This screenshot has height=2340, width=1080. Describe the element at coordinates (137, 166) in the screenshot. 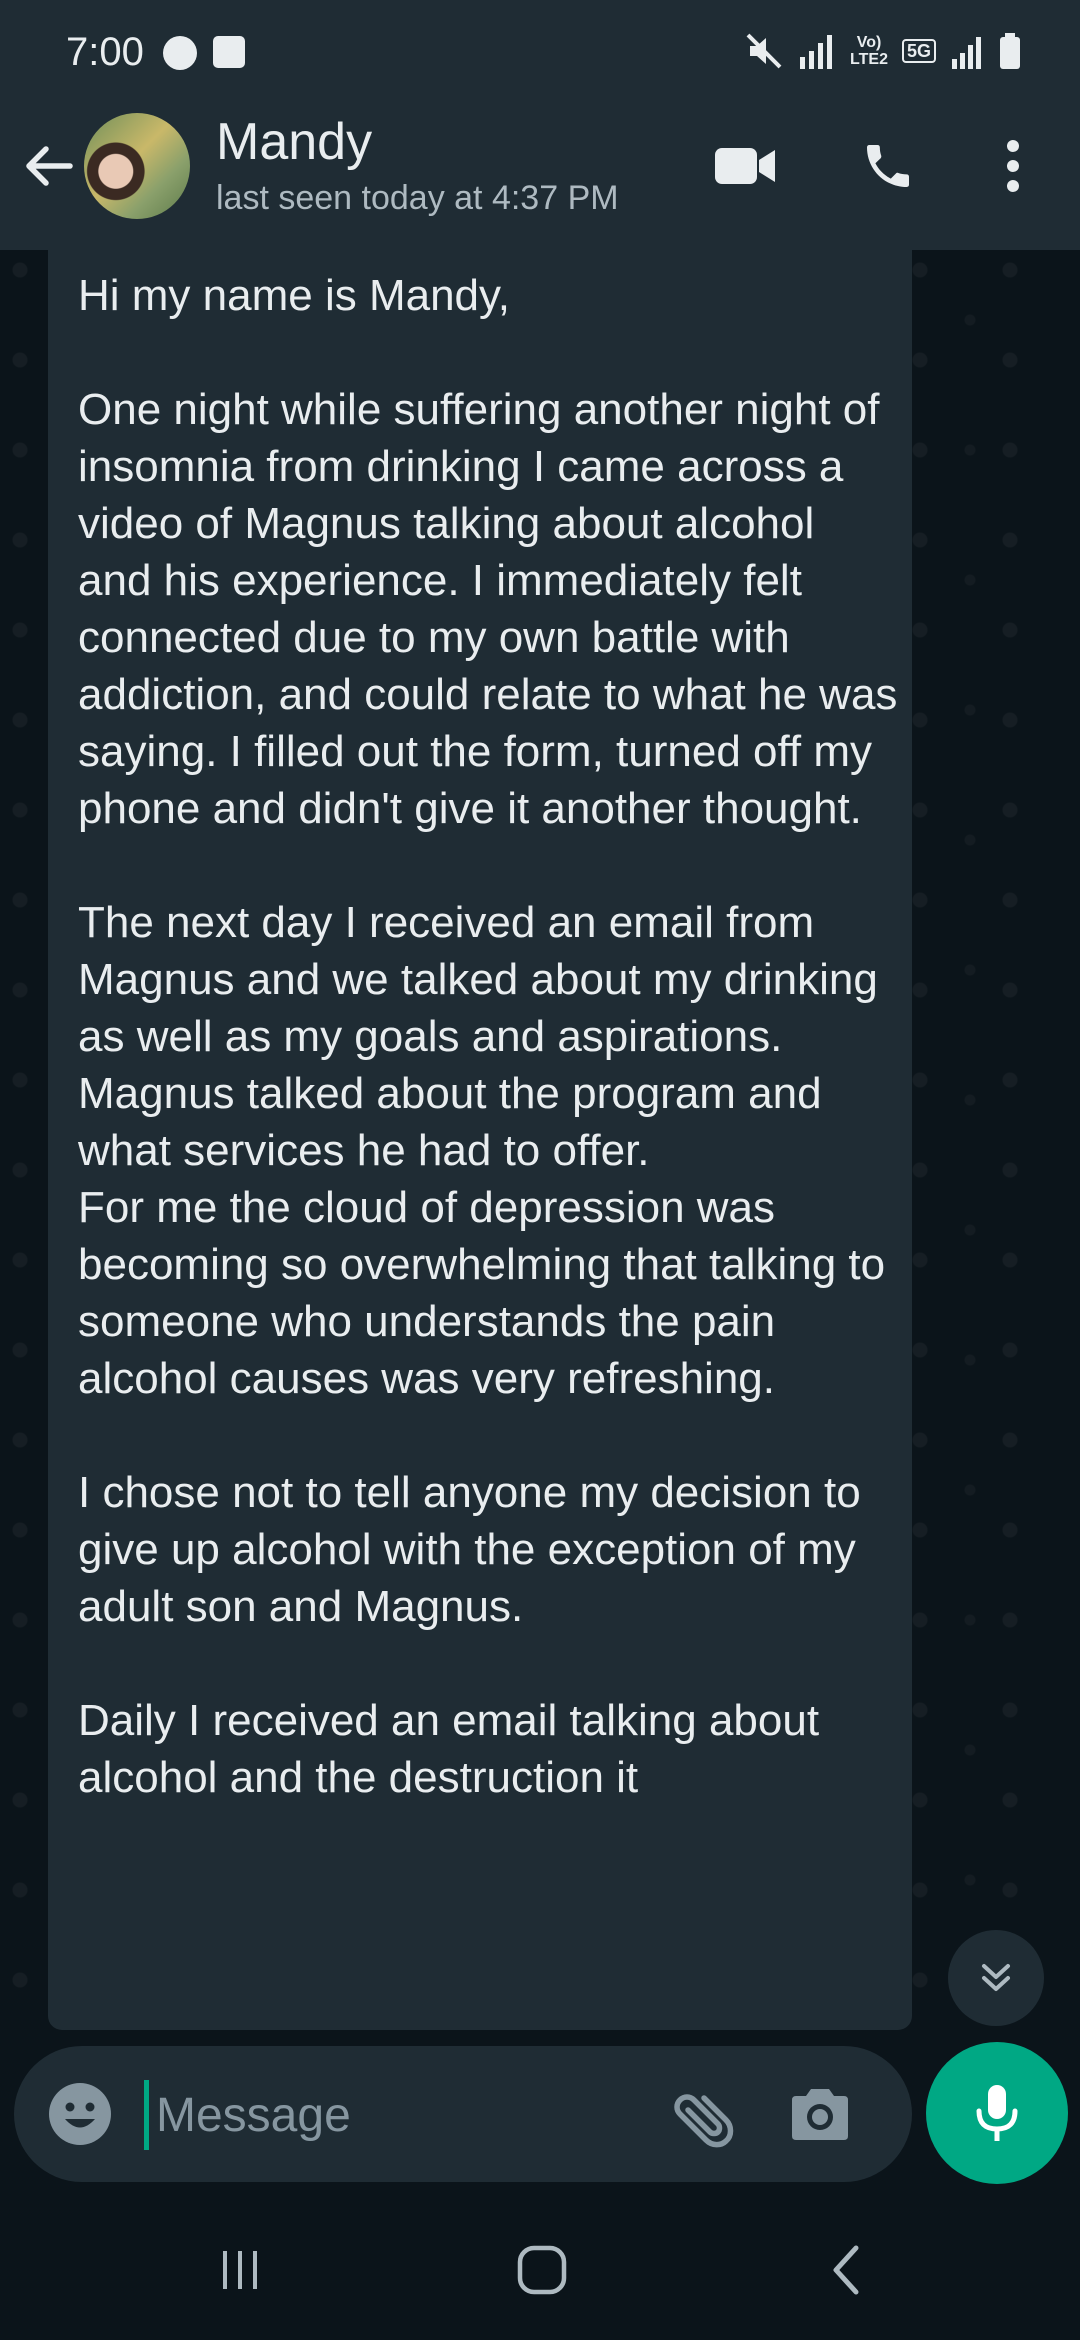

I see `avatar` at that location.